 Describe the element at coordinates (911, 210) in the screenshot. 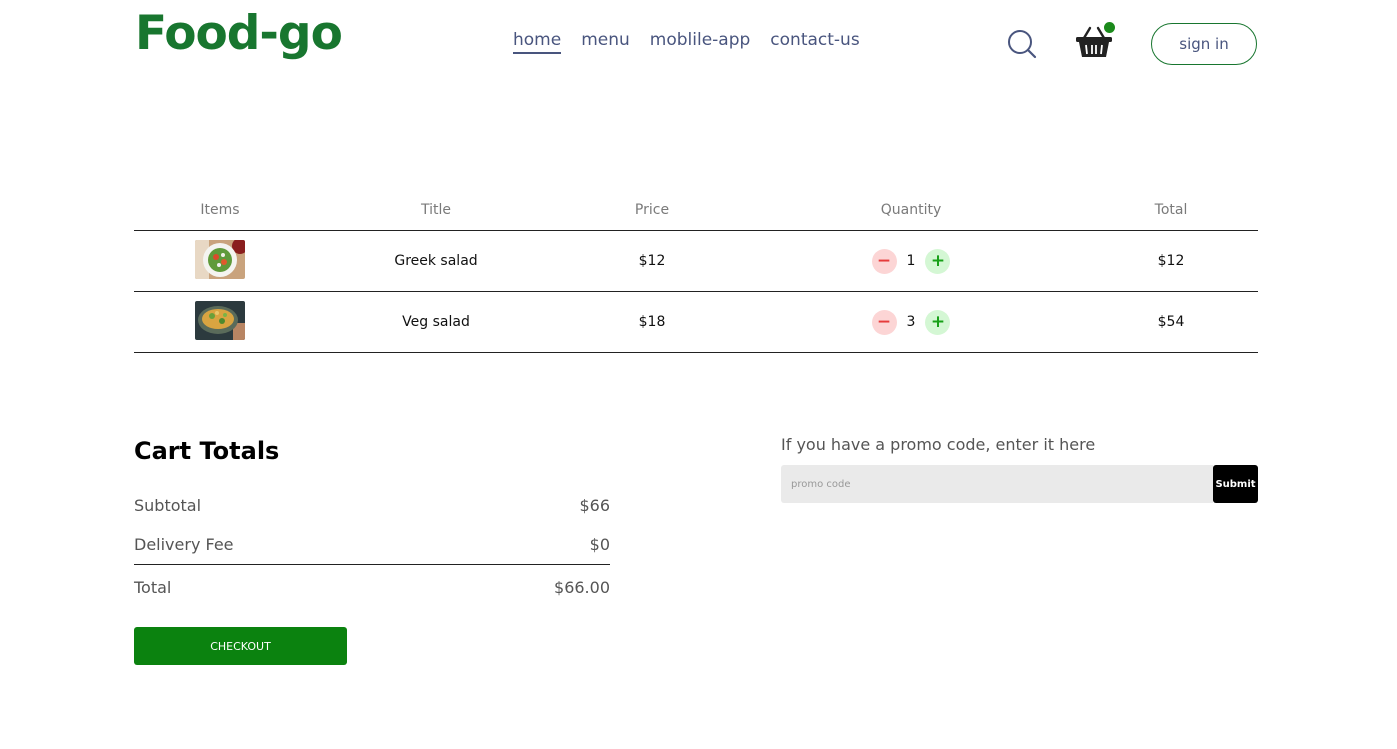

I see `column-quantity: Quantity` at that location.